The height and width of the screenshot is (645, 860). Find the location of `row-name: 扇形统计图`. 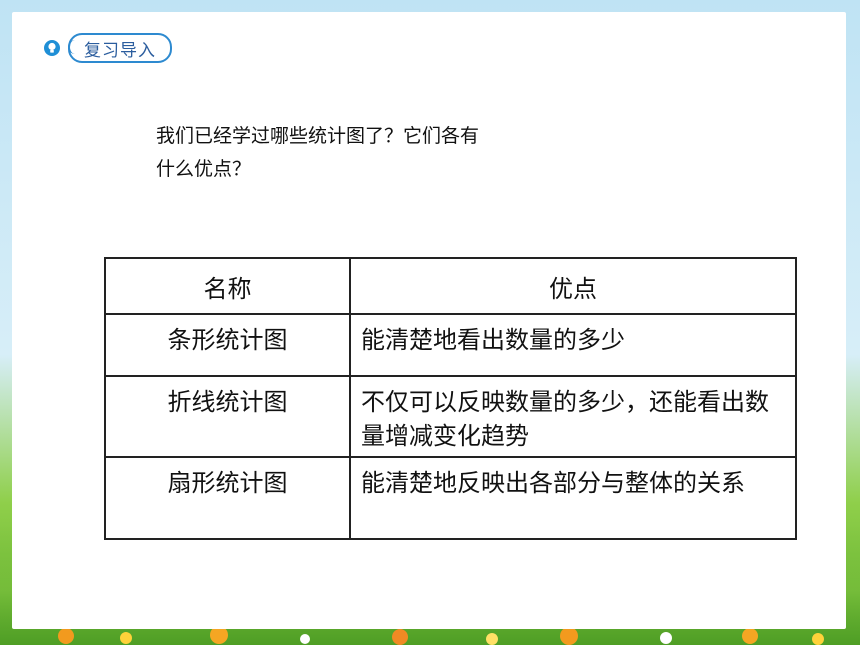

row-name: 扇形统计图 is located at coordinates (227, 498).